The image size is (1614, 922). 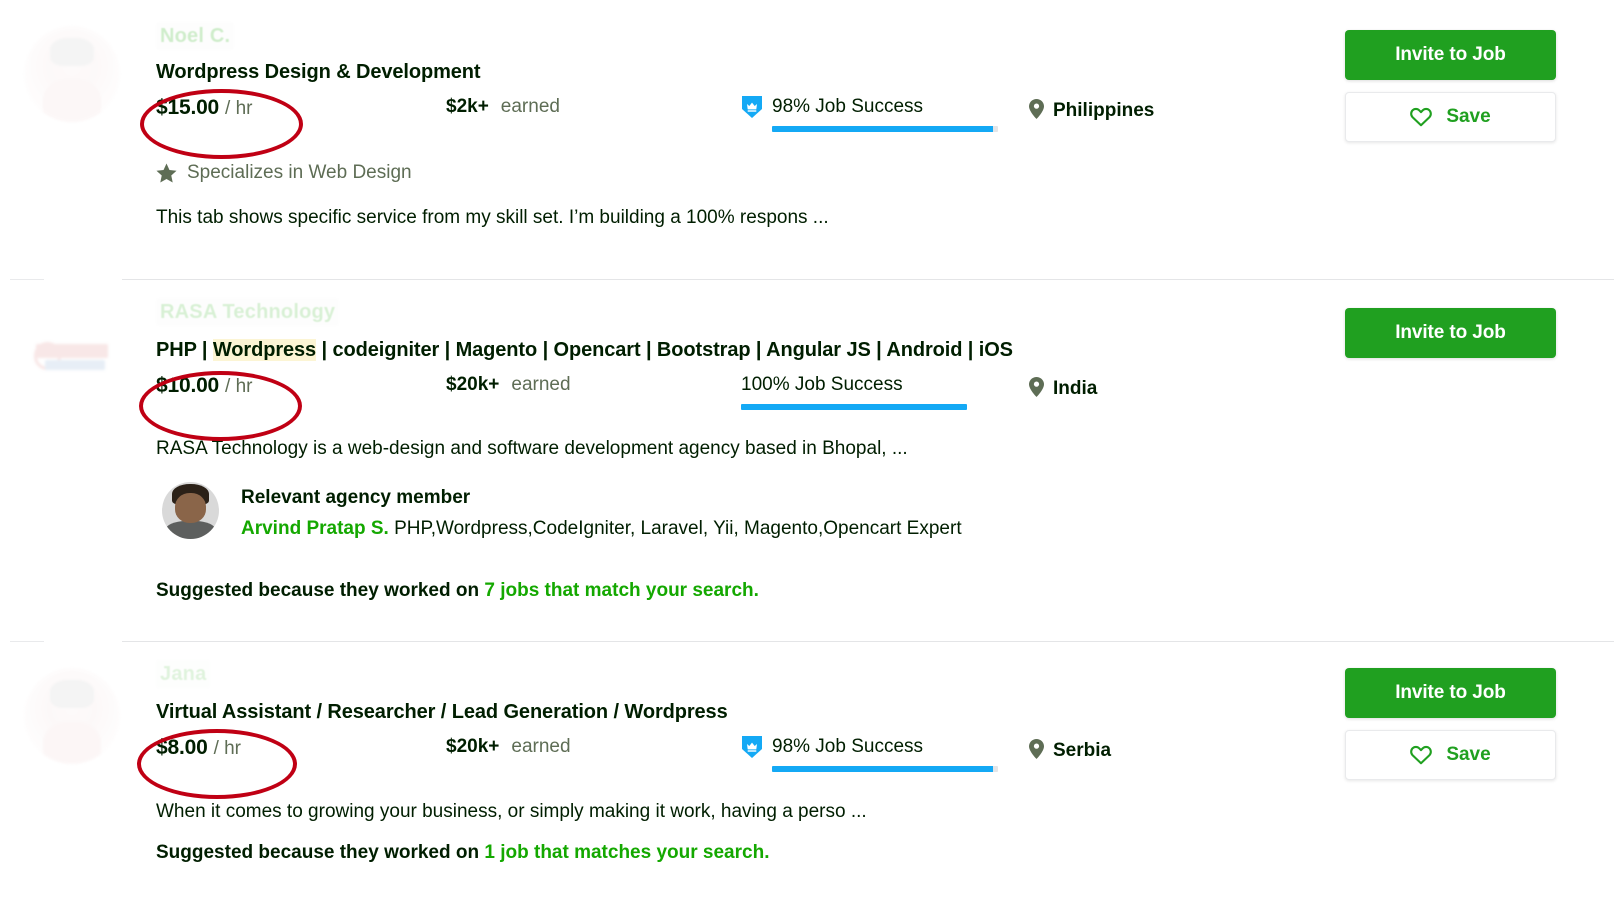 I want to click on hourly-rate: $10.00 / hr, so click(x=204, y=386).